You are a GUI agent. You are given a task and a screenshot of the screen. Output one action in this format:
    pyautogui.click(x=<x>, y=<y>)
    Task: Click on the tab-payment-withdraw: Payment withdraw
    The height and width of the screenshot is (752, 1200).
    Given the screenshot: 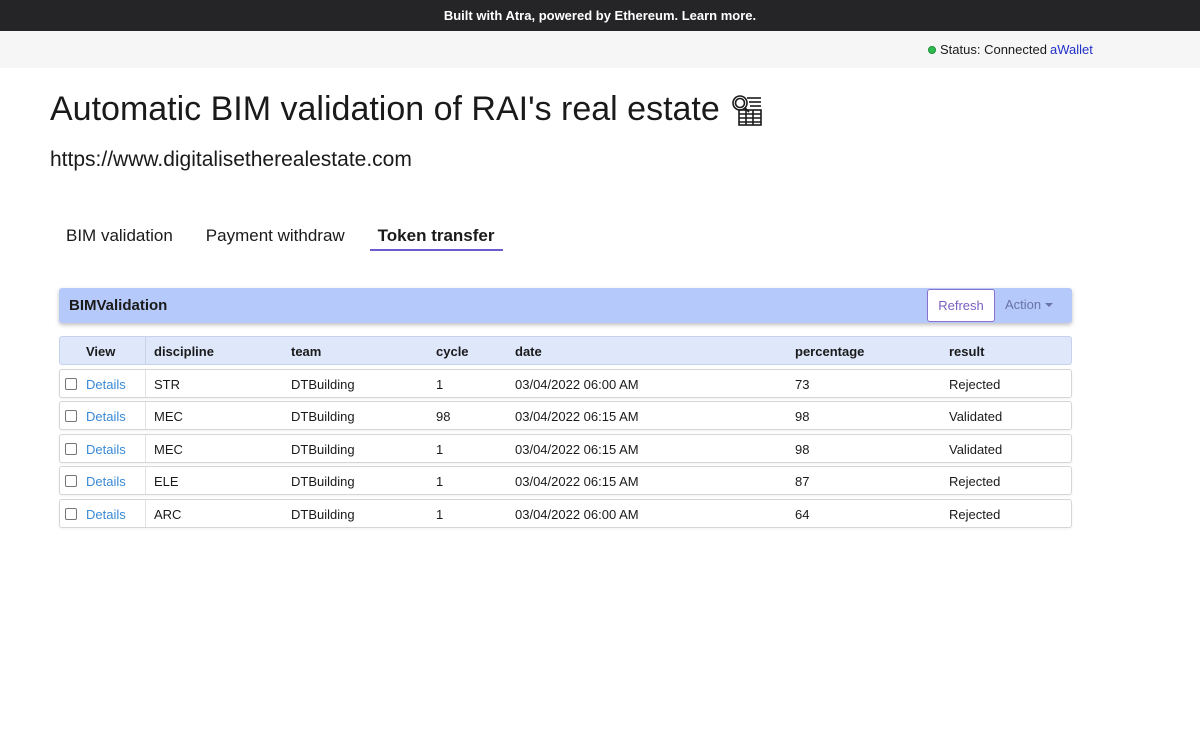 What is the action you would take?
    pyautogui.click(x=275, y=237)
    